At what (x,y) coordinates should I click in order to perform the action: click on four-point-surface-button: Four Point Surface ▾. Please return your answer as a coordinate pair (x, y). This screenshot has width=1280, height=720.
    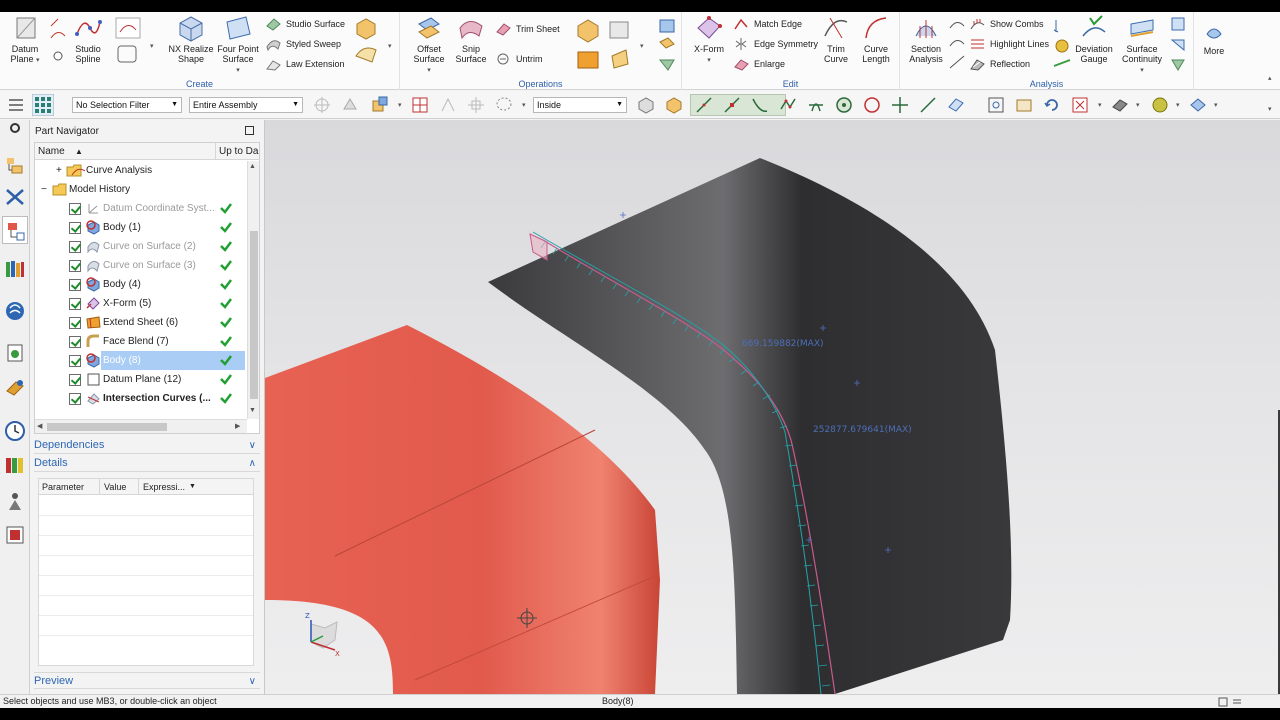
    Looking at the image, I should click on (238, 45).